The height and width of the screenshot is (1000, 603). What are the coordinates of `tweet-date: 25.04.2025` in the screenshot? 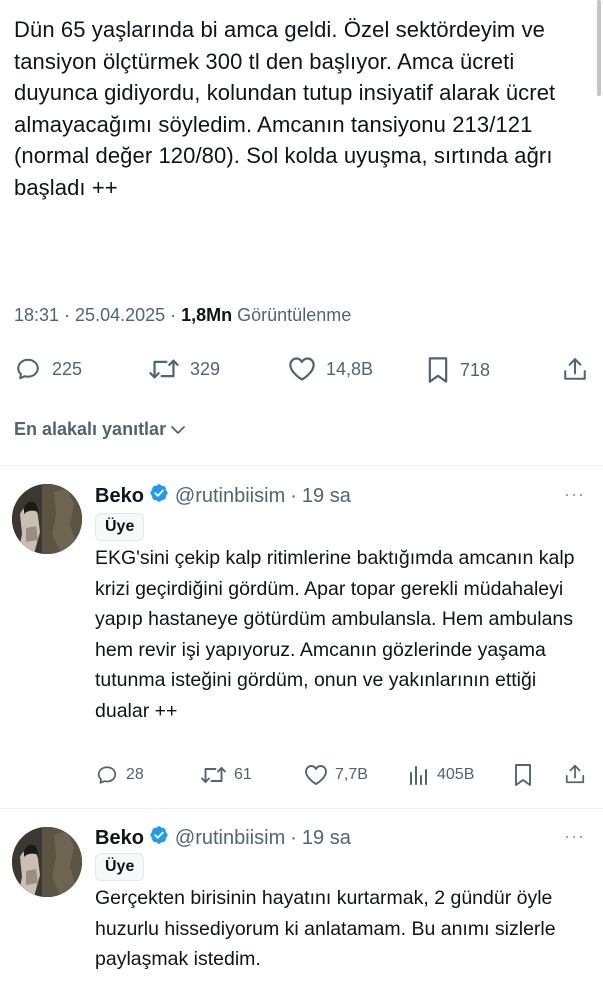 It's located at (120, 315).